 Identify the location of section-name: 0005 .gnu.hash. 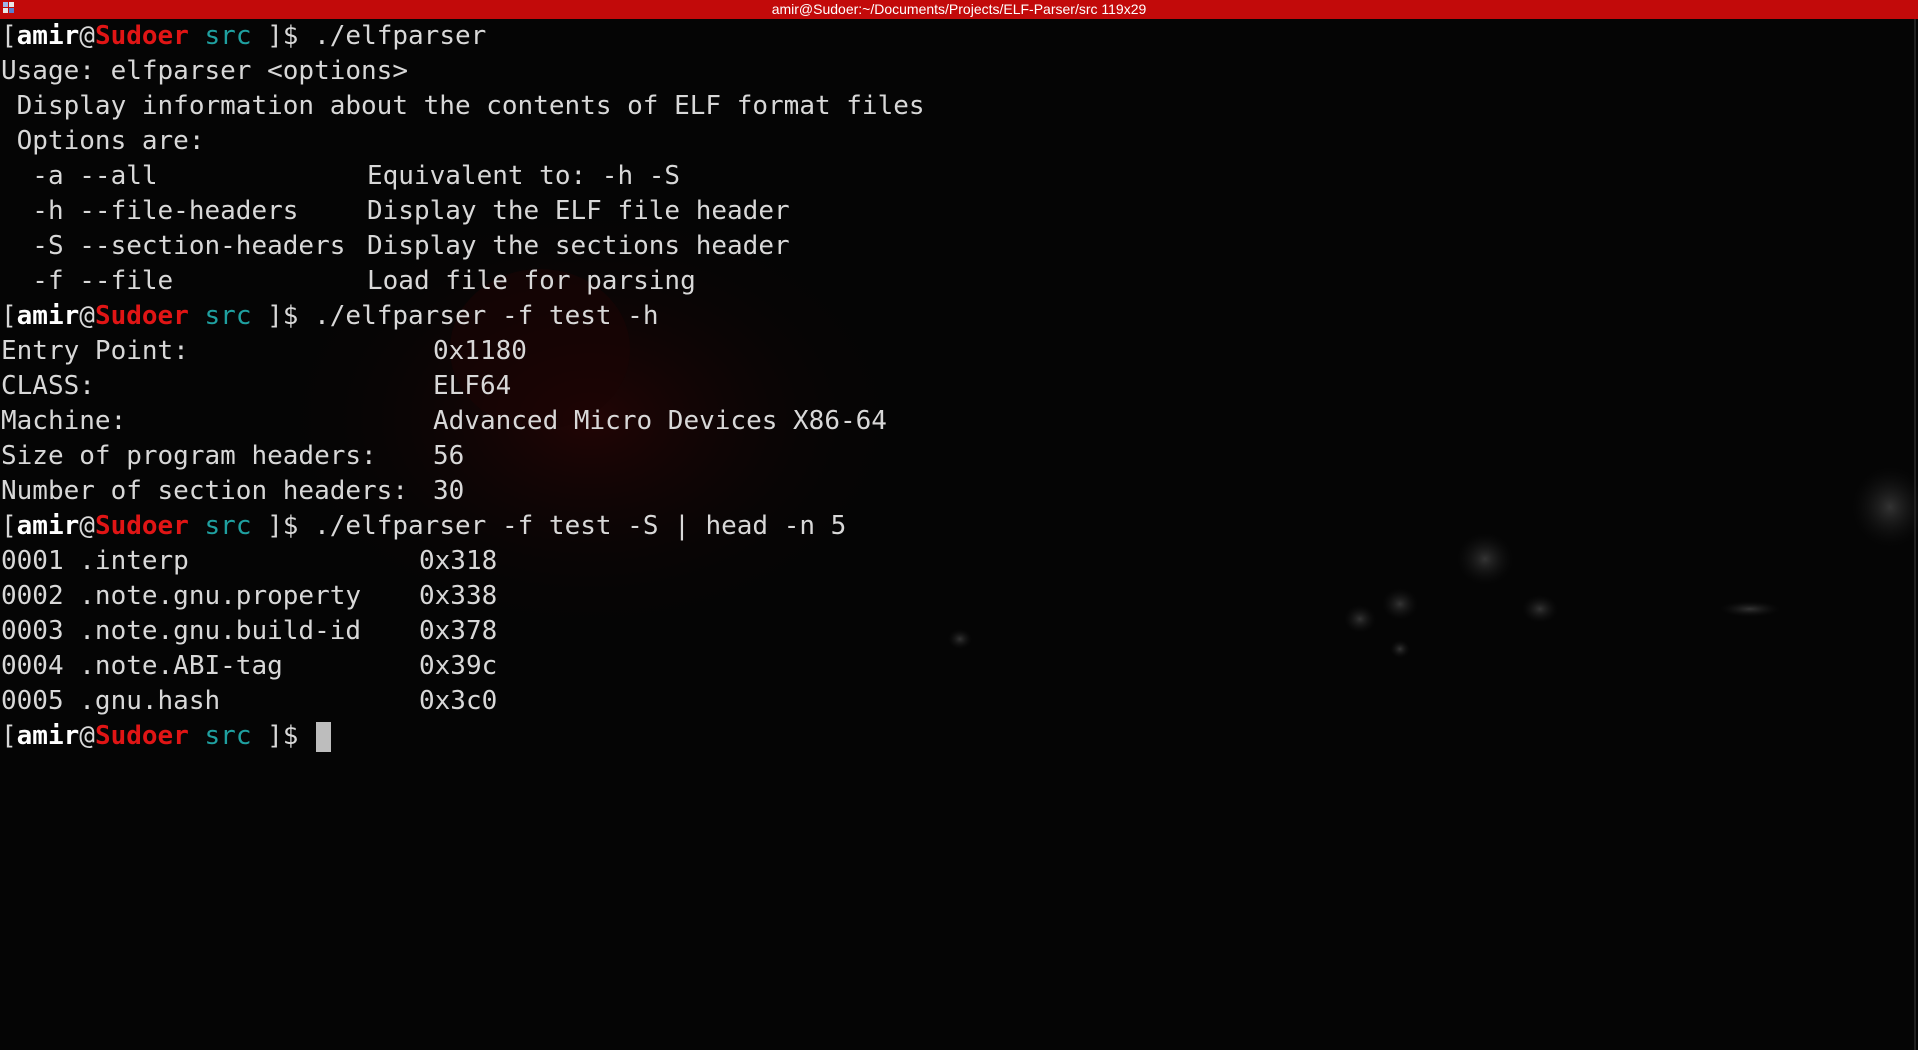
(111, 701).